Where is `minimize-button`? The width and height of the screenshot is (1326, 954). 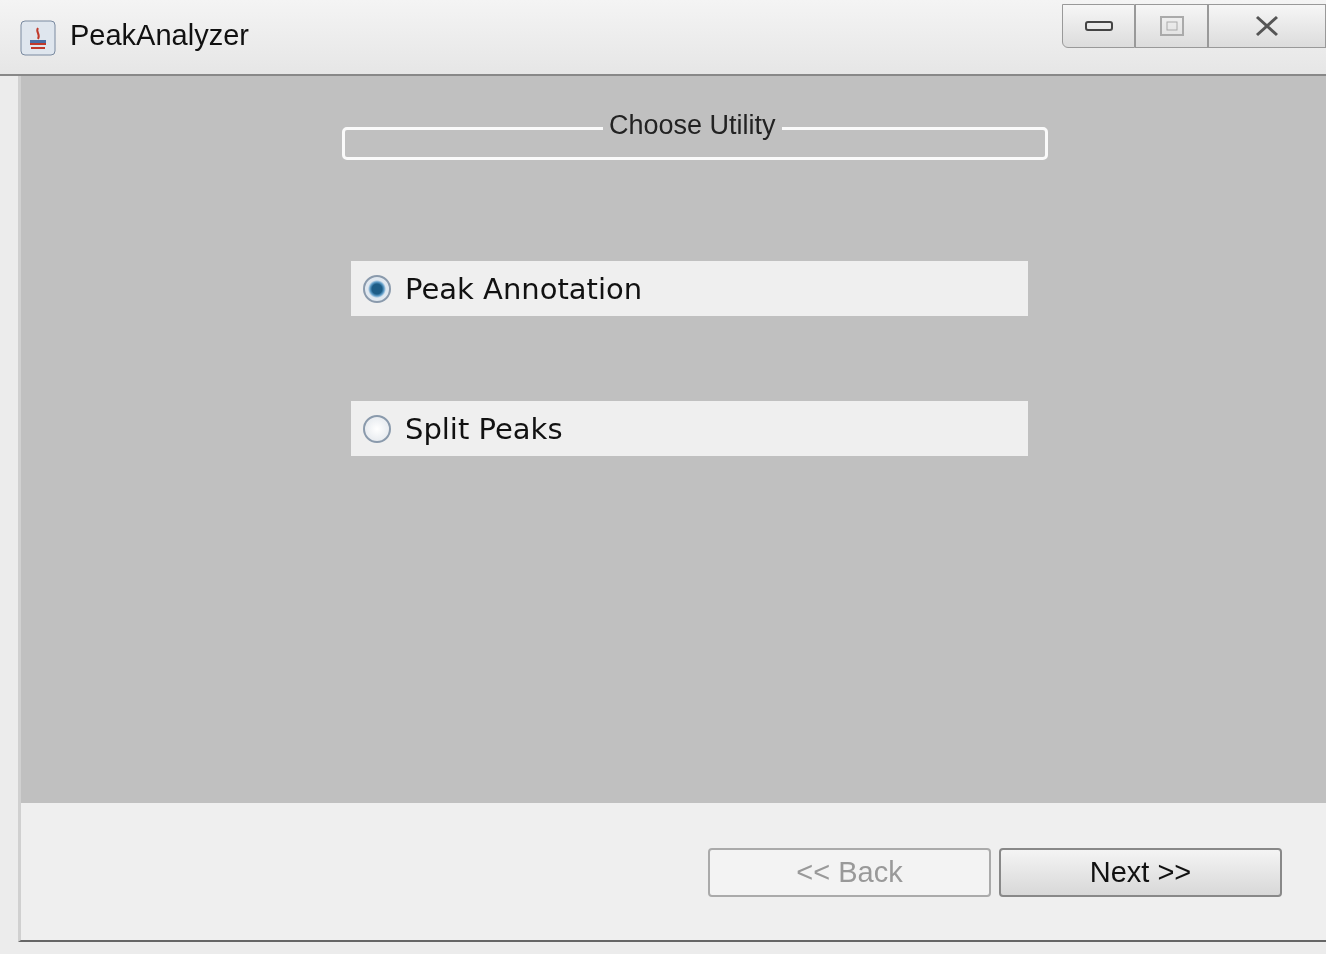
minimize-button is located at coordinates (1098, 26).